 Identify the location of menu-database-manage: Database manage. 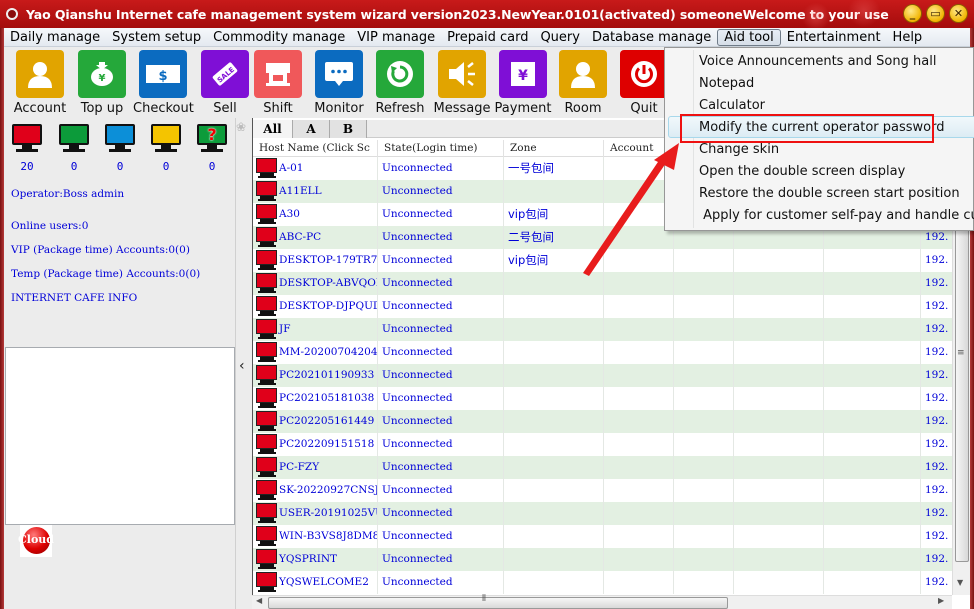
(651, 37).